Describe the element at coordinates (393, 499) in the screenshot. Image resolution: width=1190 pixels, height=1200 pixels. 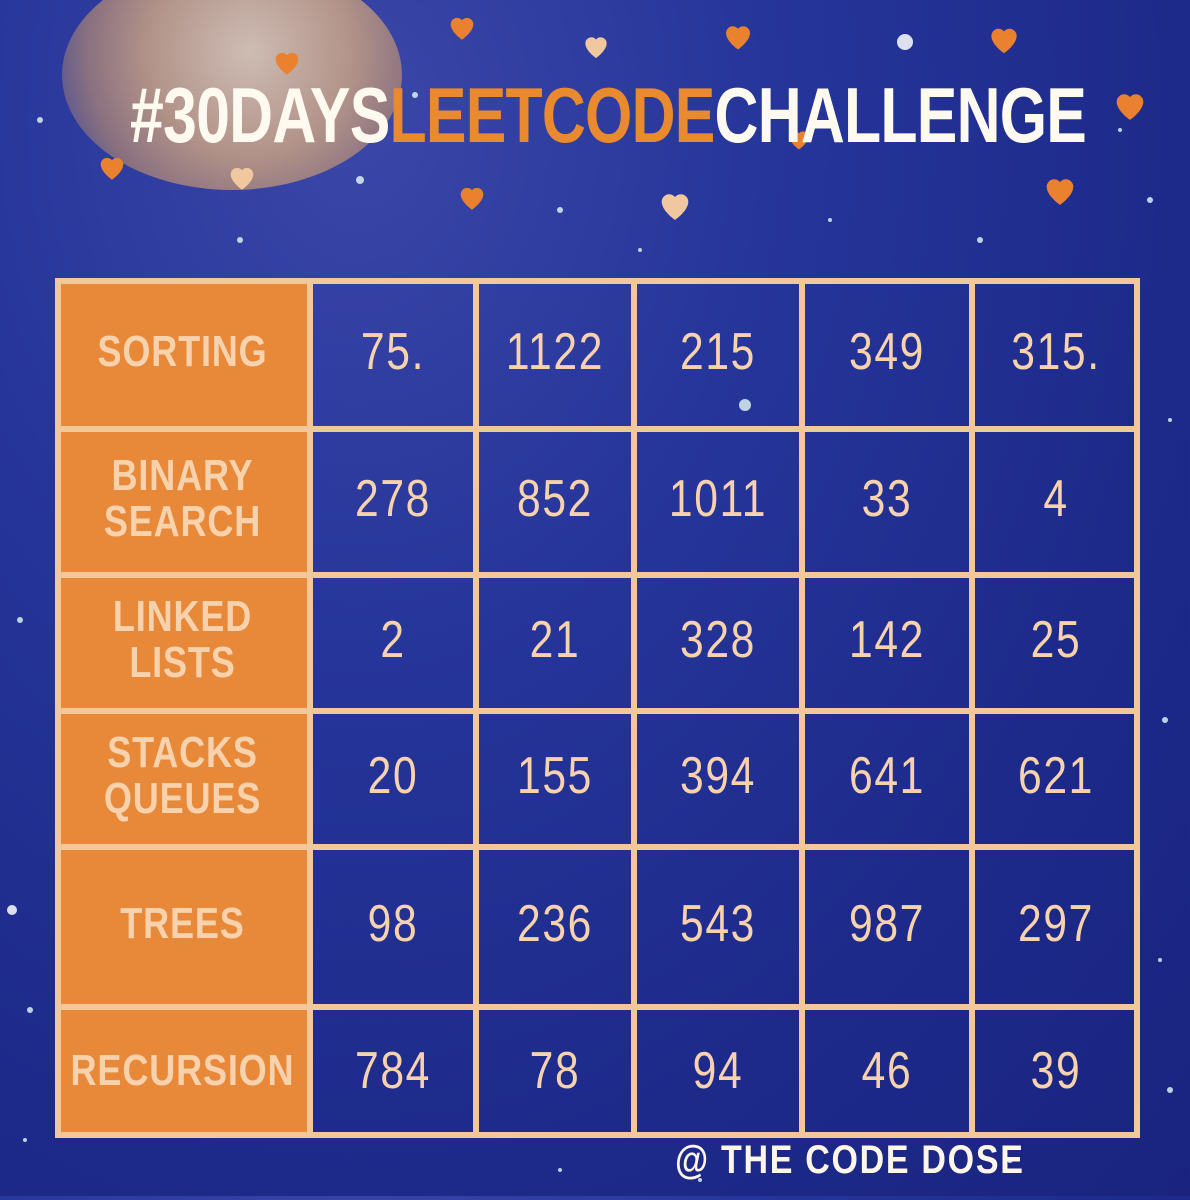
I see `problem-cell: 278` at that location.